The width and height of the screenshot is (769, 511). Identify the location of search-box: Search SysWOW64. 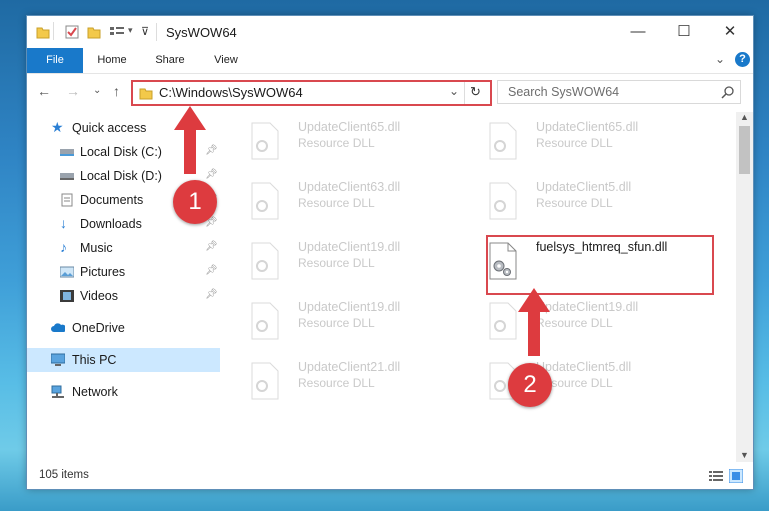
(619, 92).